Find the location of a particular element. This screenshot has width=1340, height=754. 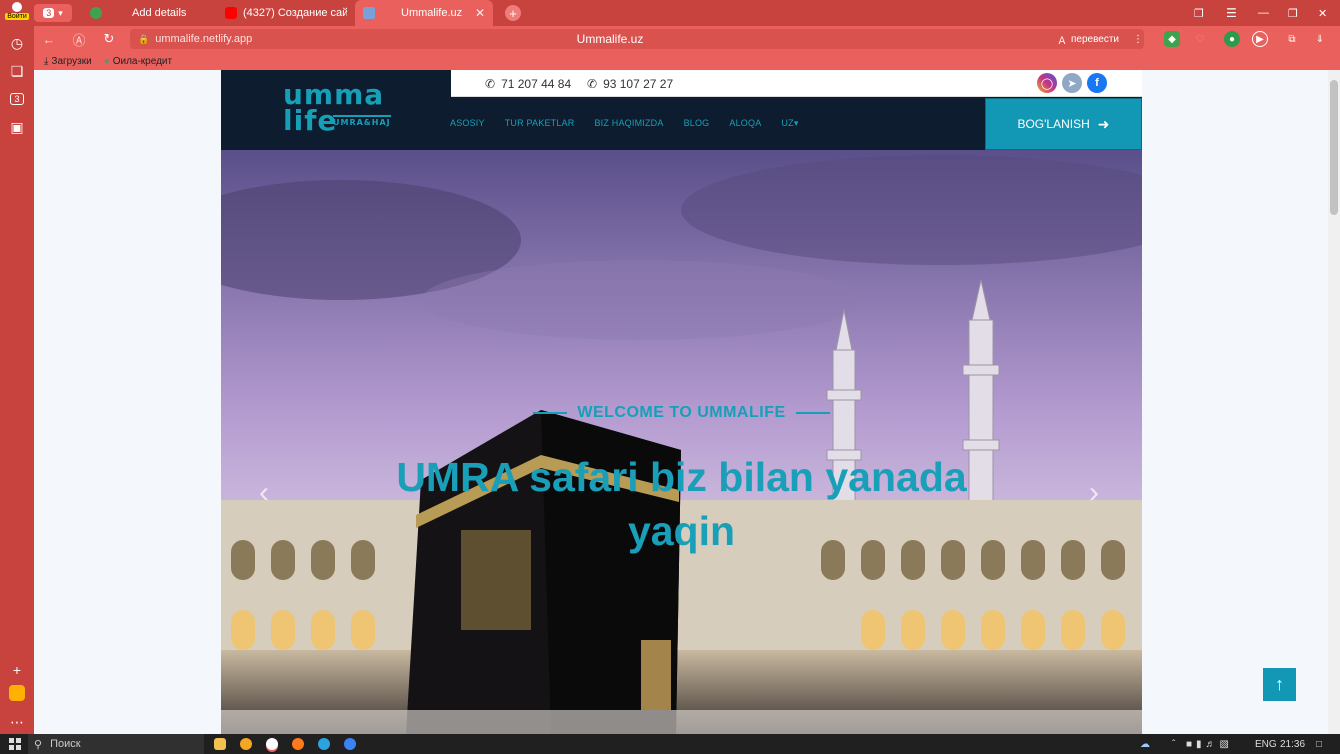

url-text: ummalife.netlify.app is located at coordinates (204, 39).